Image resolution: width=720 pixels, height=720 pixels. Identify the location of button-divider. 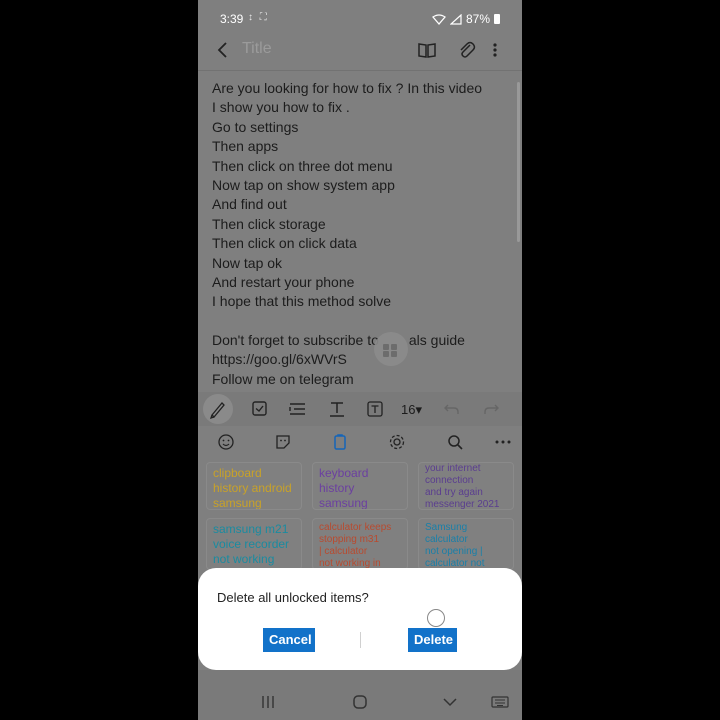
(360, 640).